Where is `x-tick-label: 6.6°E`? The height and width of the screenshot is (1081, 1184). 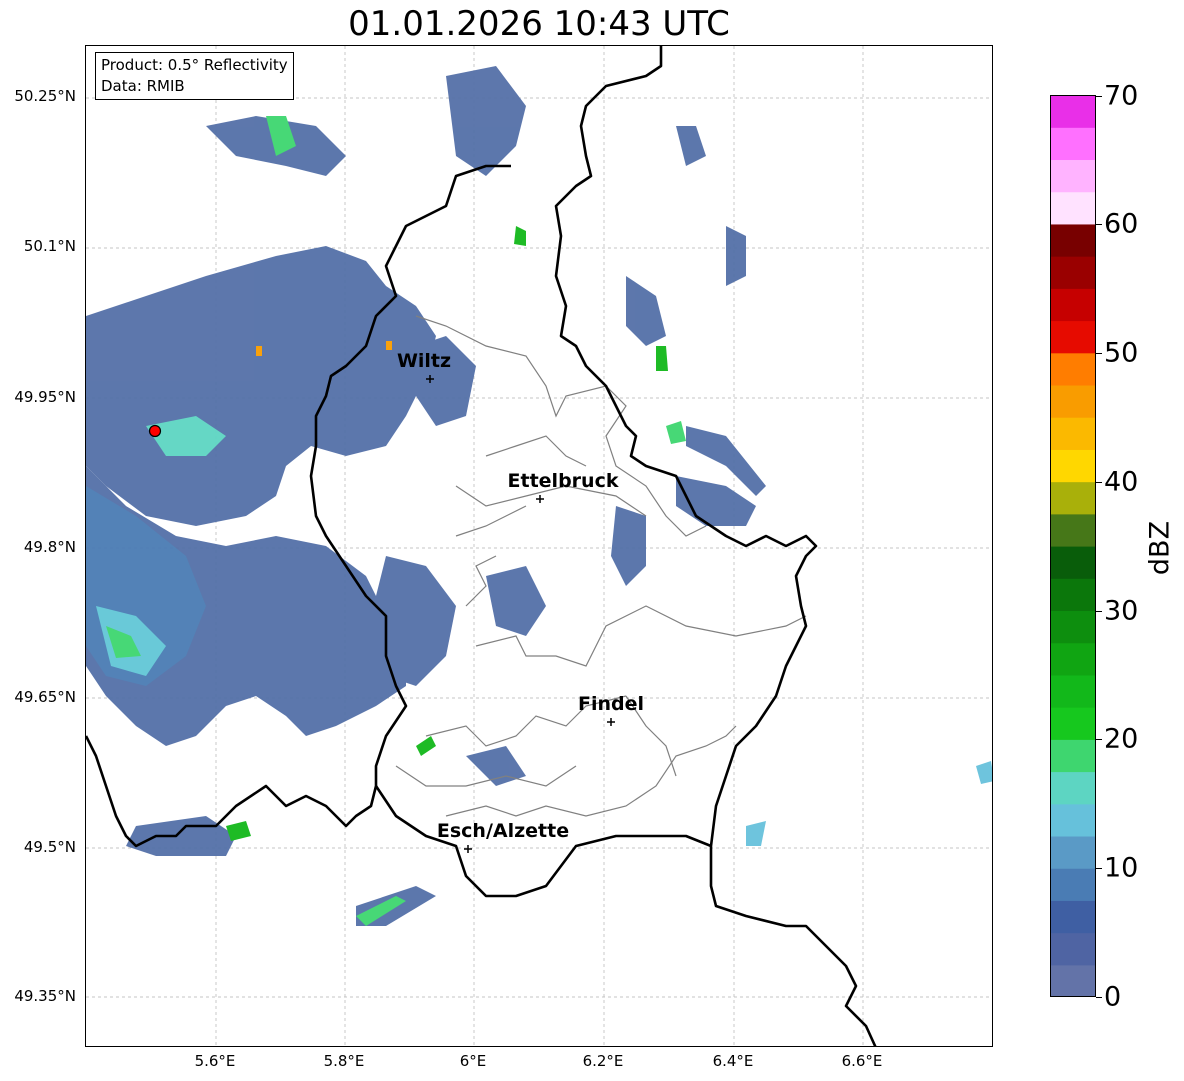 x-tick-label: 6.6°E is located at coordinates (862, 1061).